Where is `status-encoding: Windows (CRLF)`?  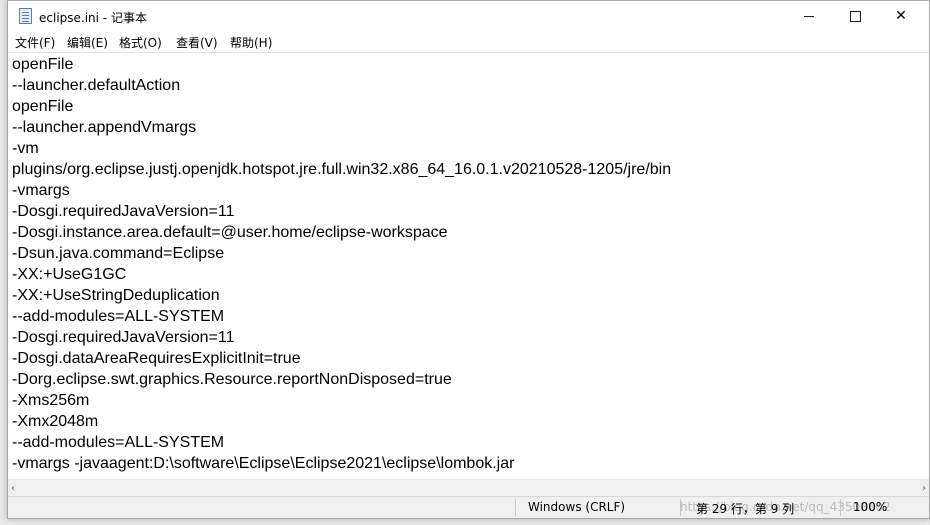 status-encoding: Windows (CRLF) is located at coordinates (577, 507).